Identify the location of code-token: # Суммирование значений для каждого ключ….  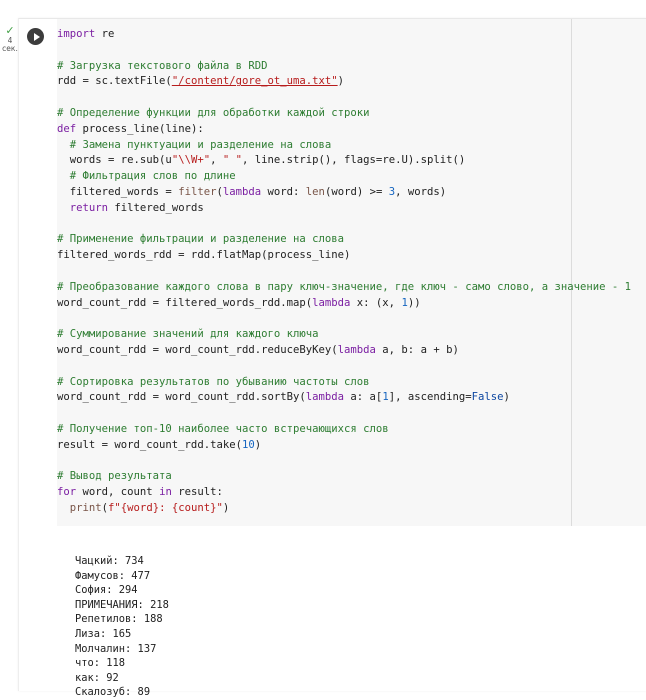
(188, 334).